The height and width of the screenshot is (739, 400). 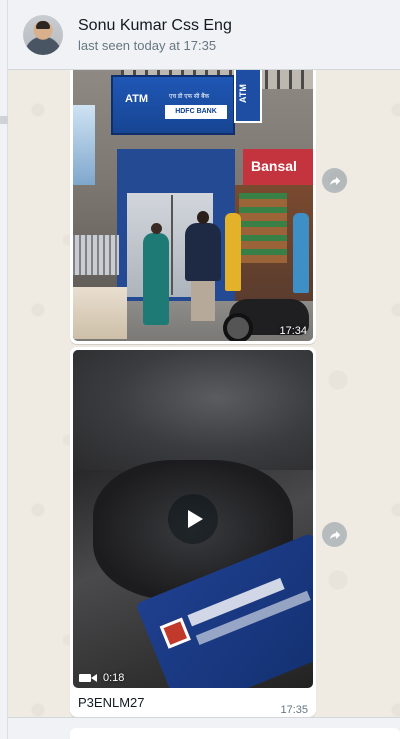 What do you see at coordinates (294, 710) in the screenshot?
I see `message-time: 17:35` at bounding box center [294, 710].